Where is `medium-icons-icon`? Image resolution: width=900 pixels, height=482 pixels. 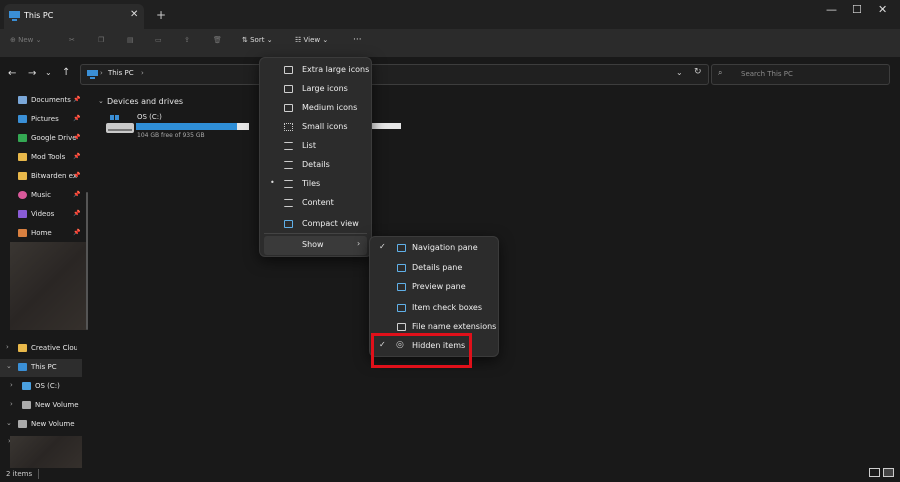 medium-icons-icon is located at coordinates (288, 108).